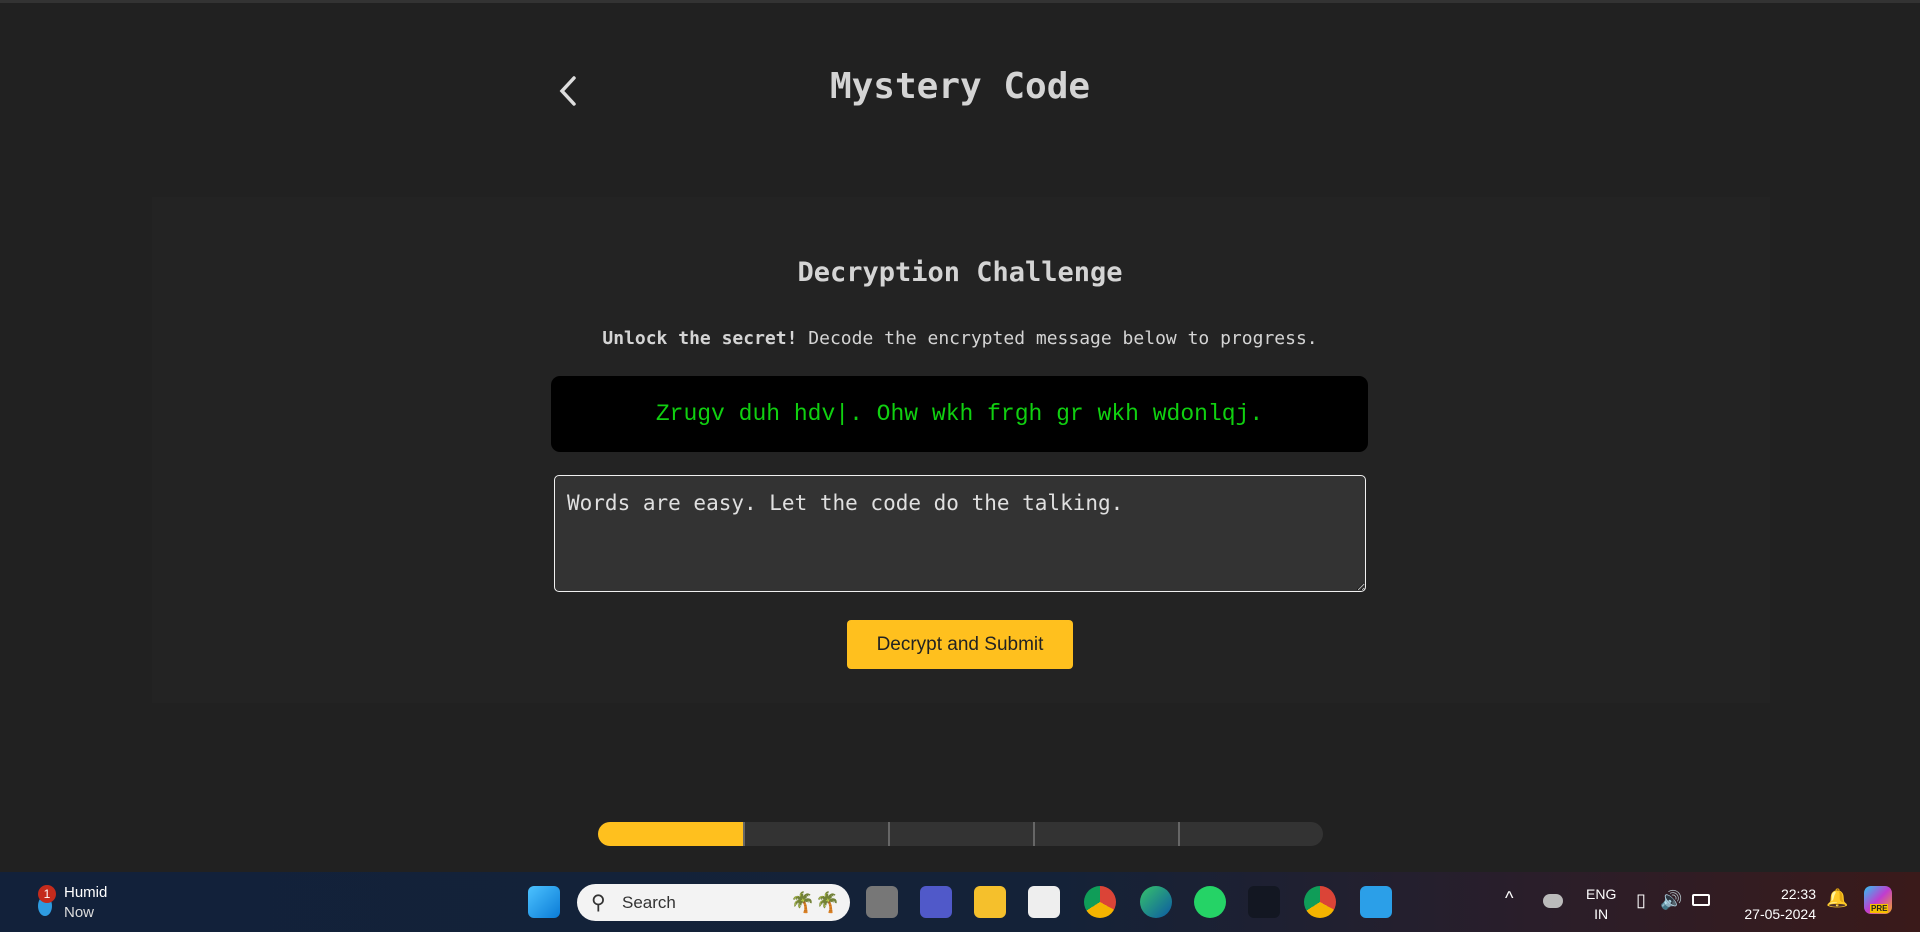  Describe the element at coordinates (1879, 908) in the screenshot. I see `copilot-badge: PRE` at that location.